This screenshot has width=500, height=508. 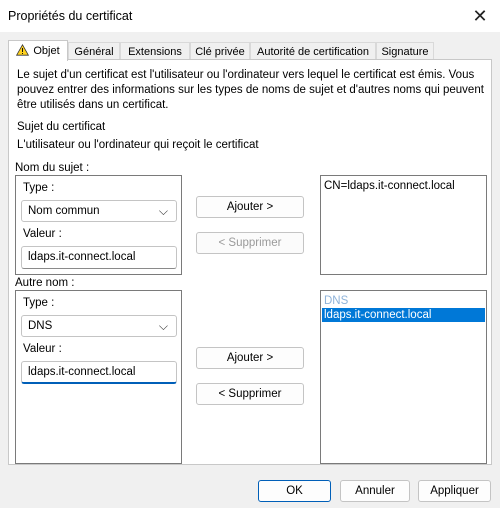 I want to click on tab-label: Signature, so click(x=405, y=51).